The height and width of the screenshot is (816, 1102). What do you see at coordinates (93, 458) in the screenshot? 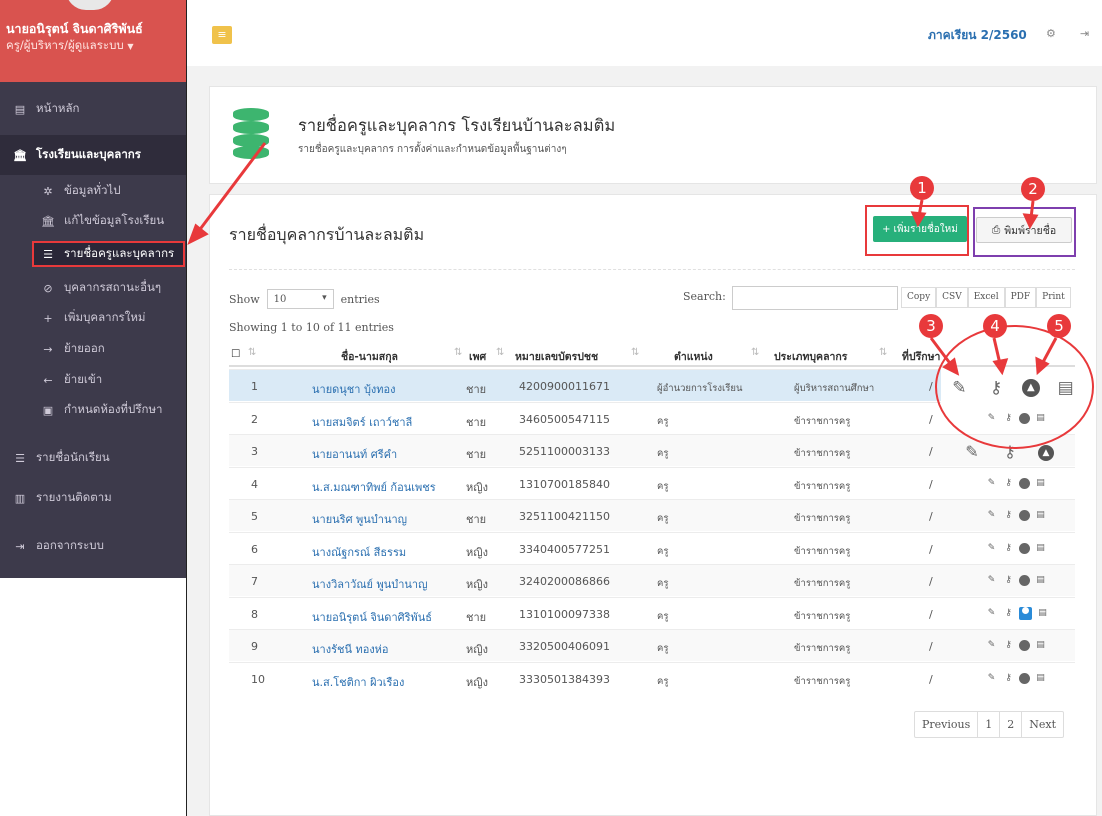
I see `sidebar-item-students: ☰ รายชื่อนักเรียน` at bounding box center [93, 458].